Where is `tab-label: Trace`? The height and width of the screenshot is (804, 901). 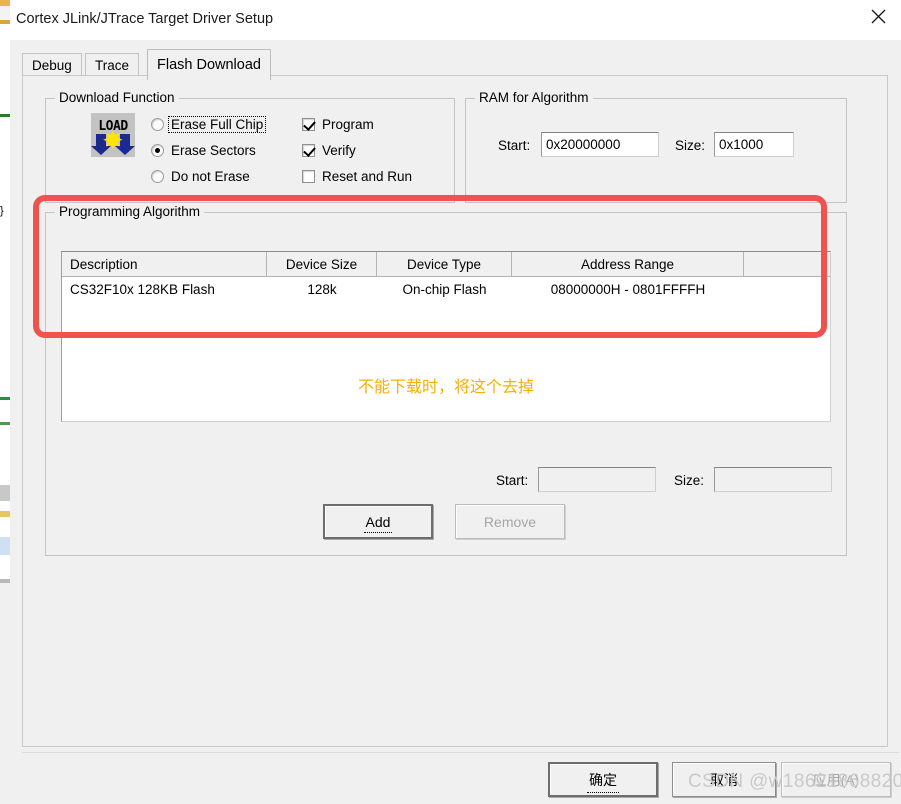 tab-label: Trace is located at coordinates (112, 65).